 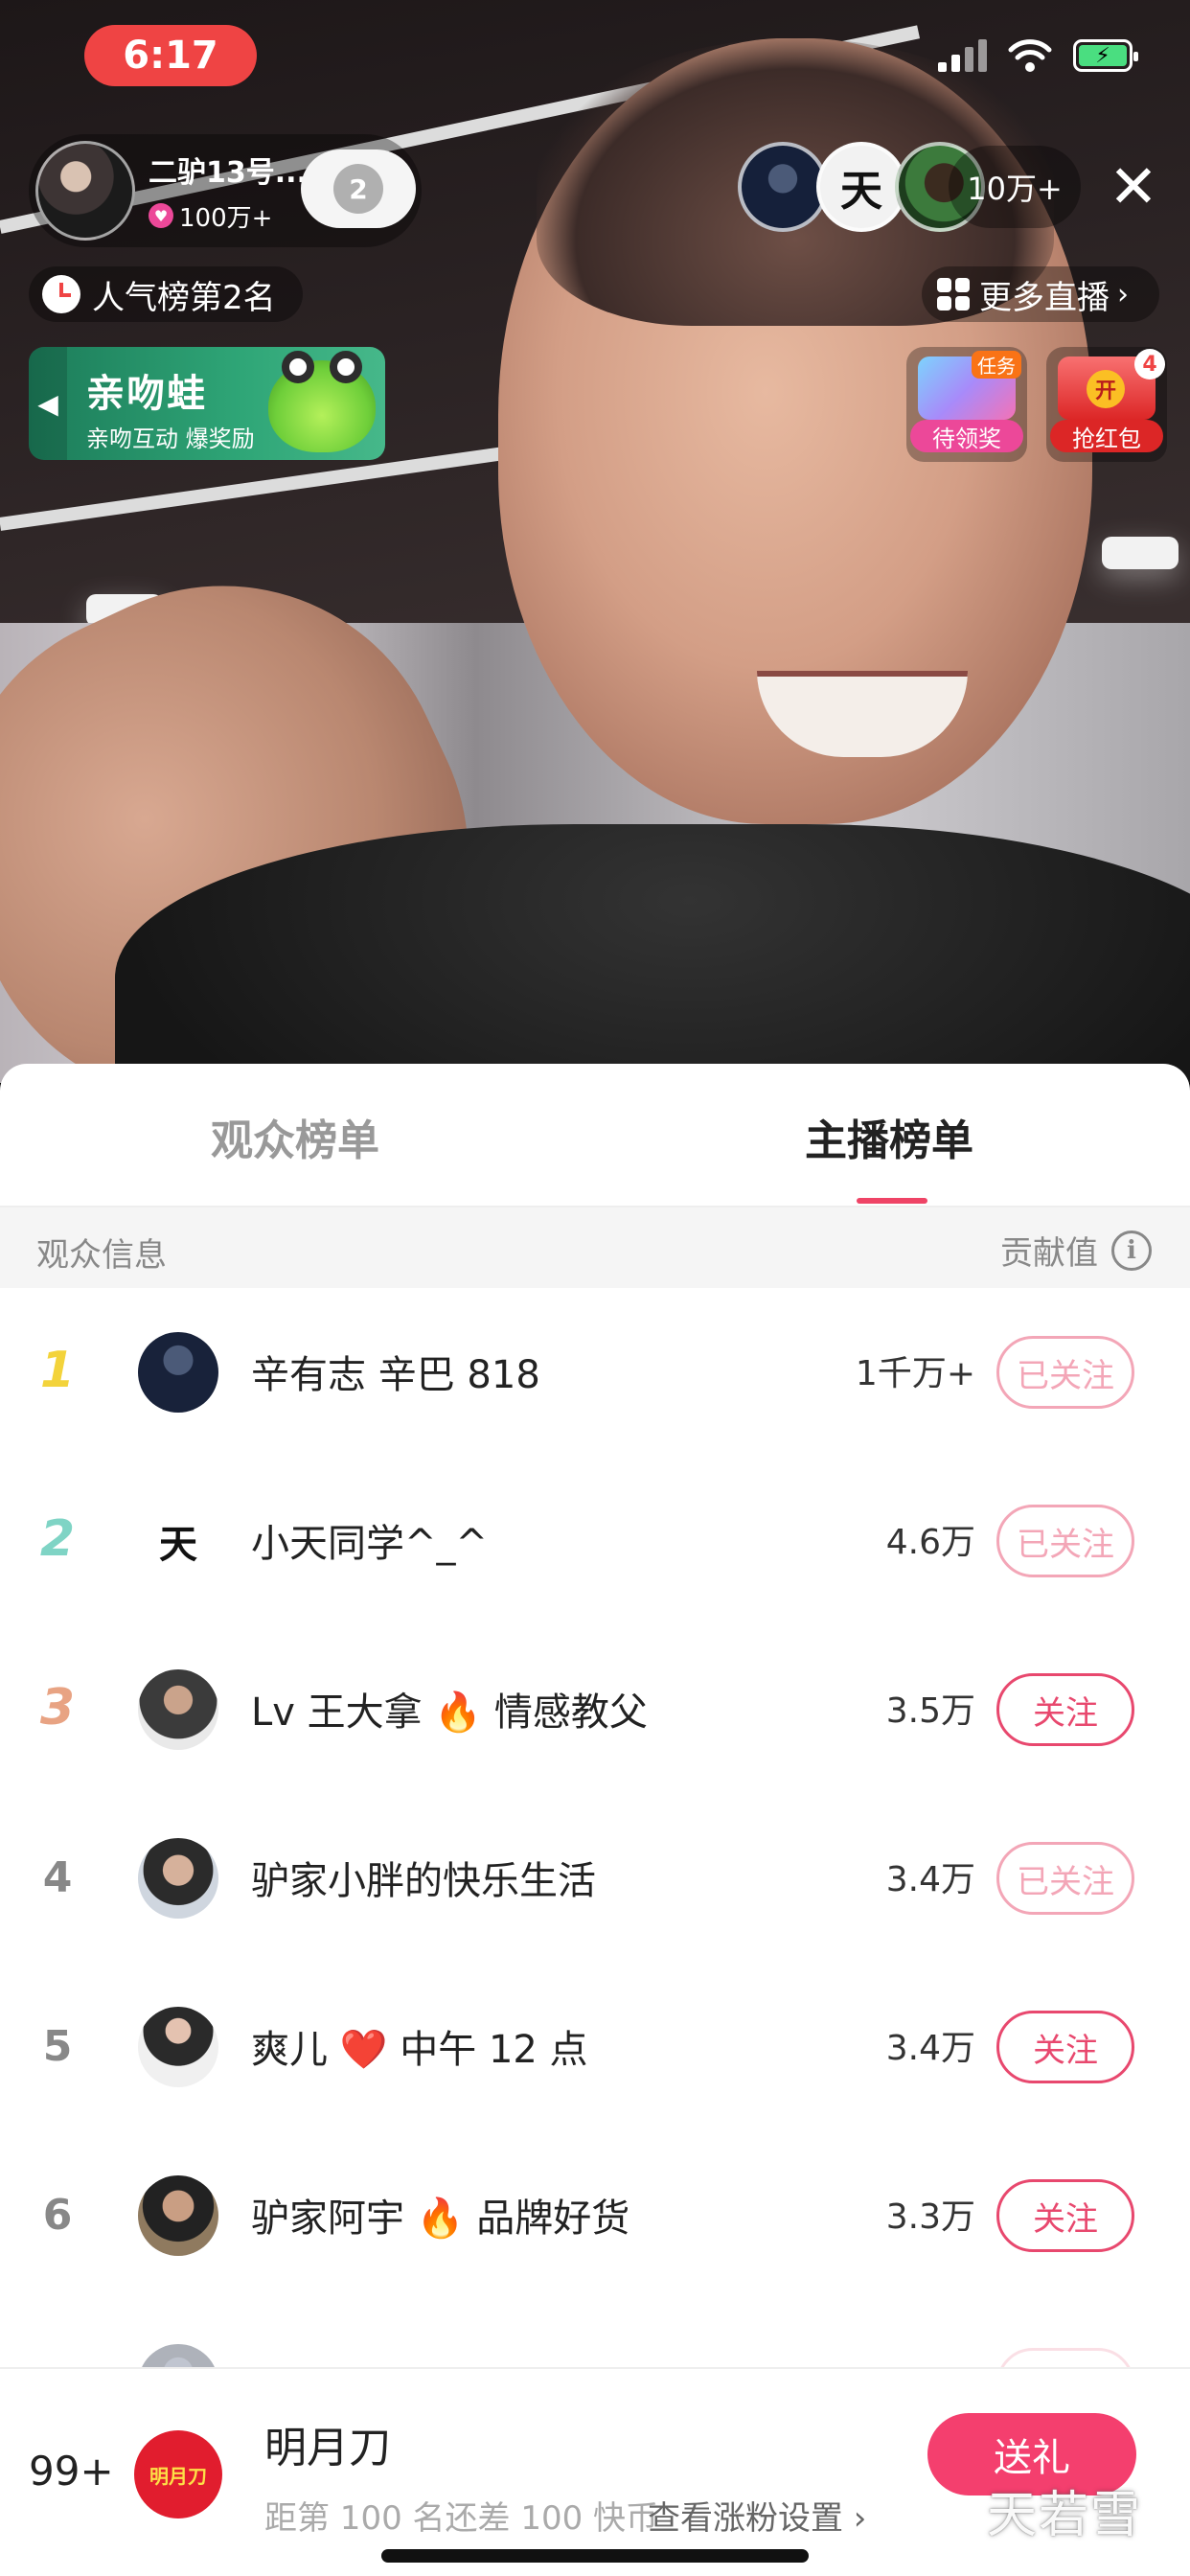 I want to click on my-name: 明月刀, so click(x=327, y=2448).